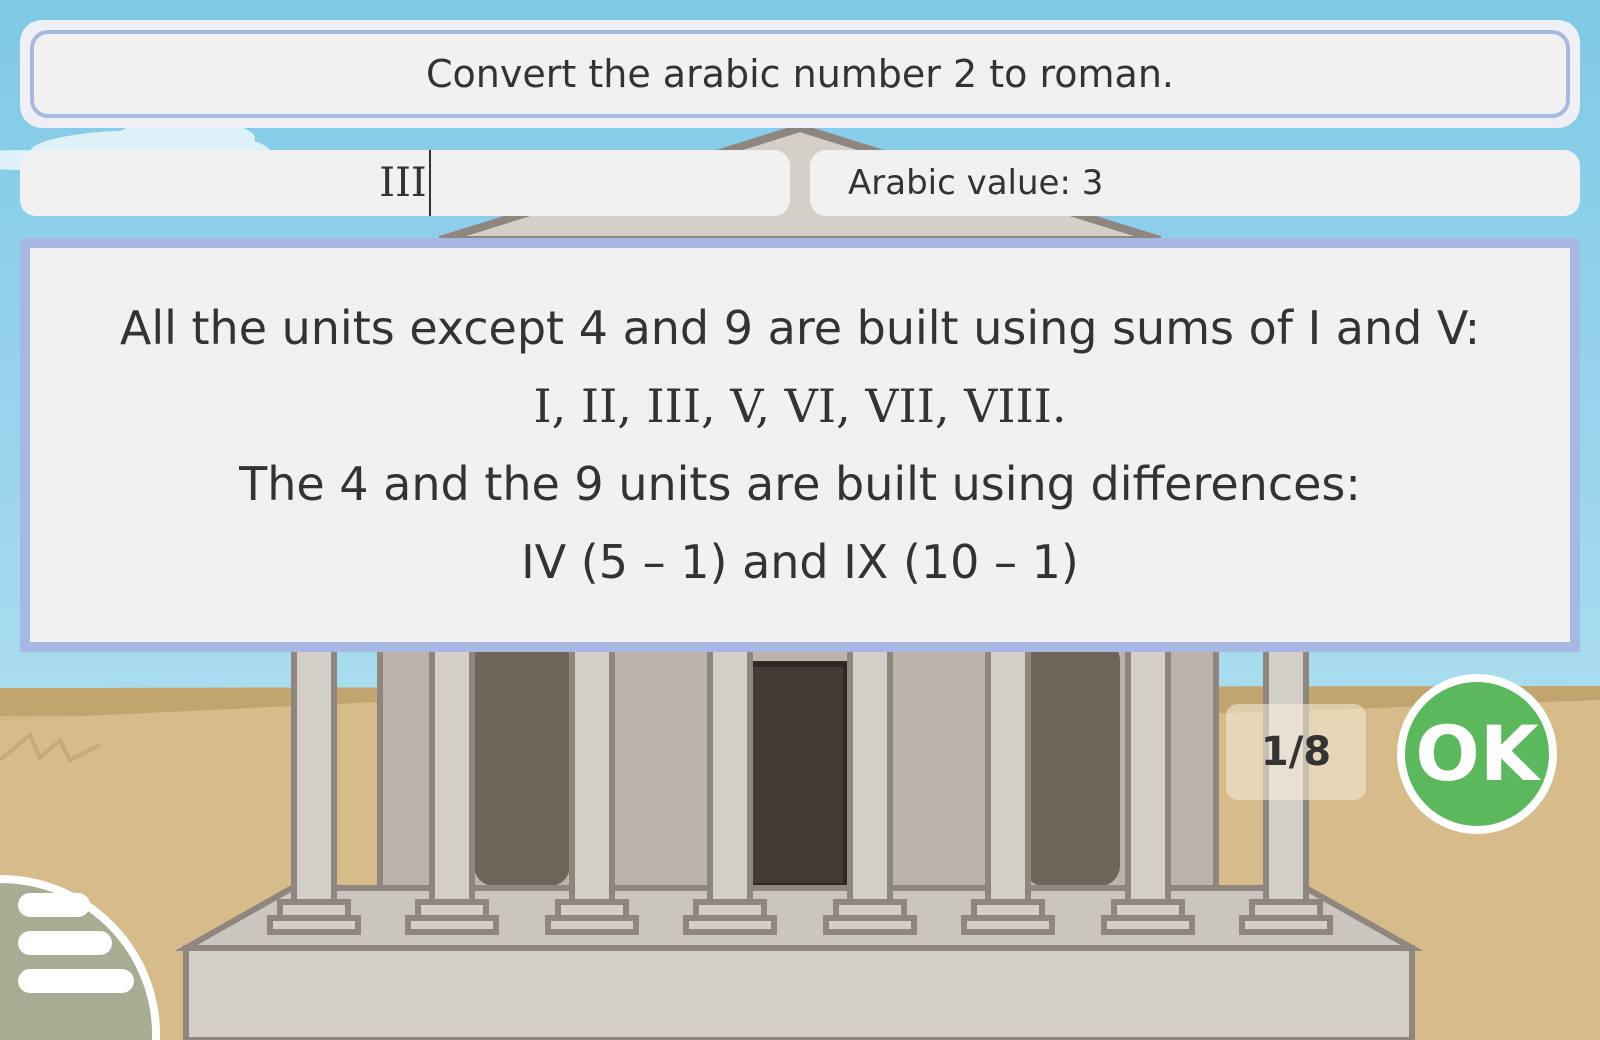 Image resolution: width=1600 pixels, height=1040 pixels. What do you see at coordinates (800, 406) in the screenshot?
I see `hint-line: I, II, III, V, VI, VII, VIII.` at bounding box center [800, 406].